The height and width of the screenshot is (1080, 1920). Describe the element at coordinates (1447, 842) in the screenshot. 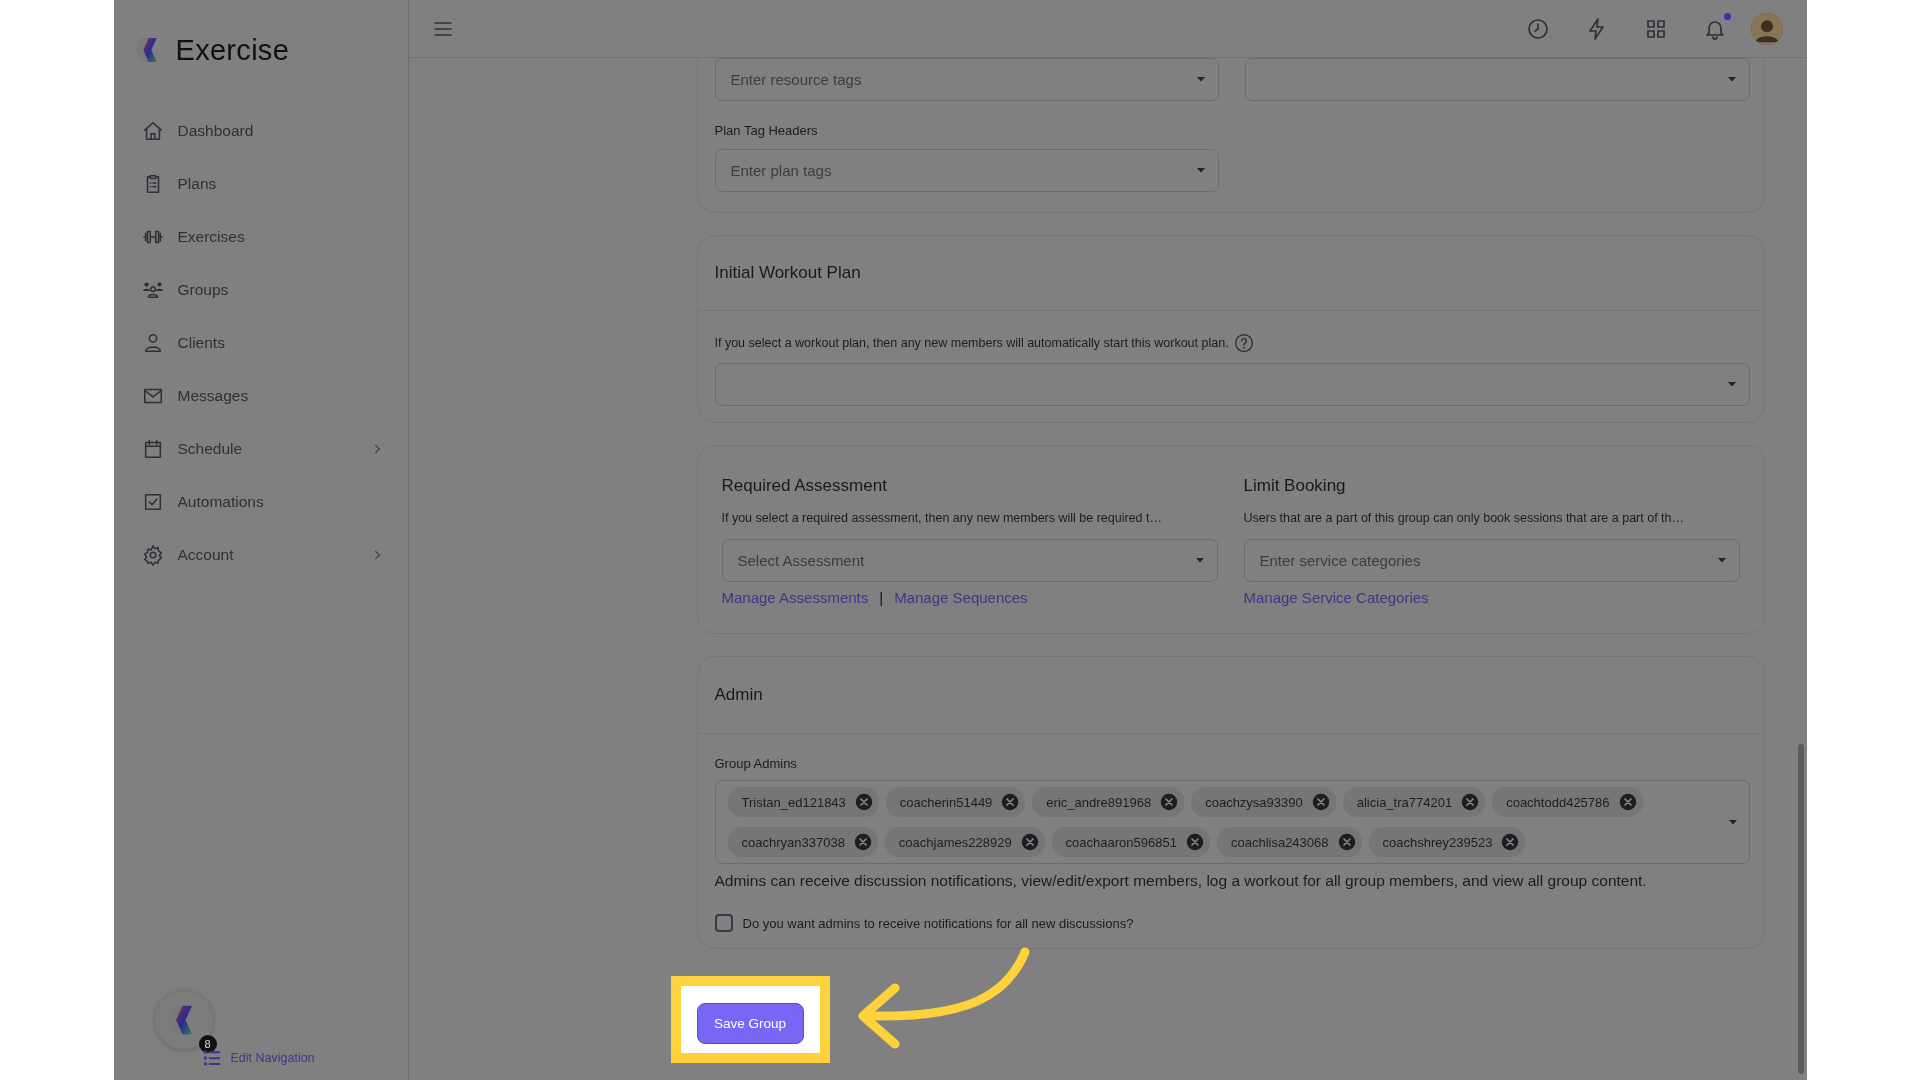

I see `tag-chip: coachshrey239523` at that location.